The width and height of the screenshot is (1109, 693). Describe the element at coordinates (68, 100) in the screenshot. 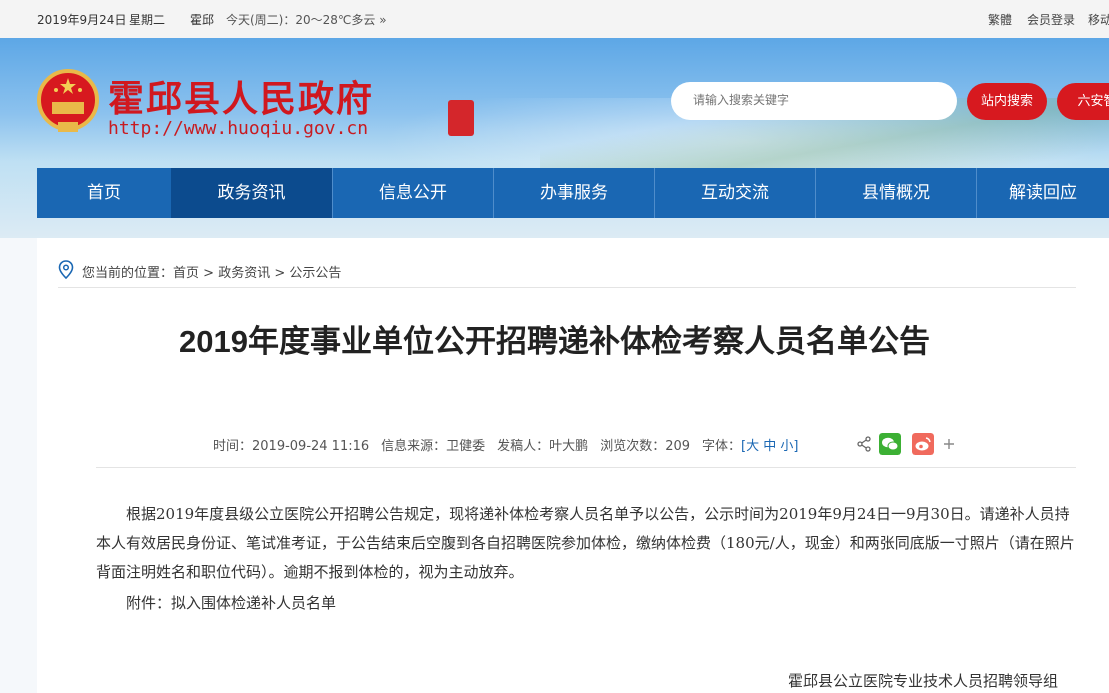

I see `national-emblem-icon` at that location.